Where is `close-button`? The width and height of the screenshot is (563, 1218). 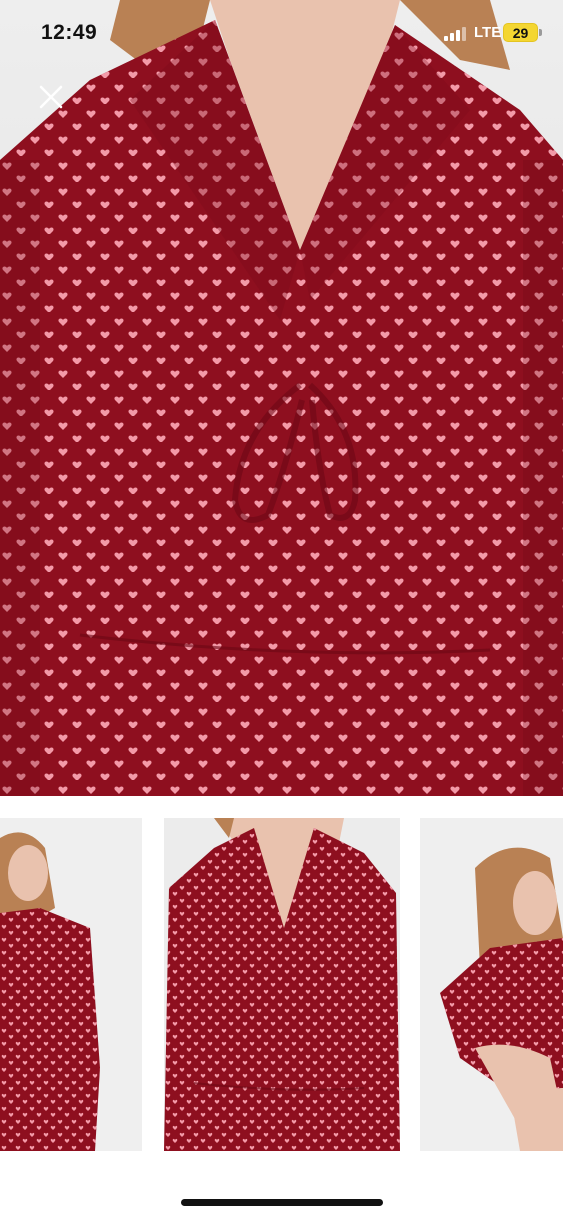
close-button is located at coordinates (51, 97).